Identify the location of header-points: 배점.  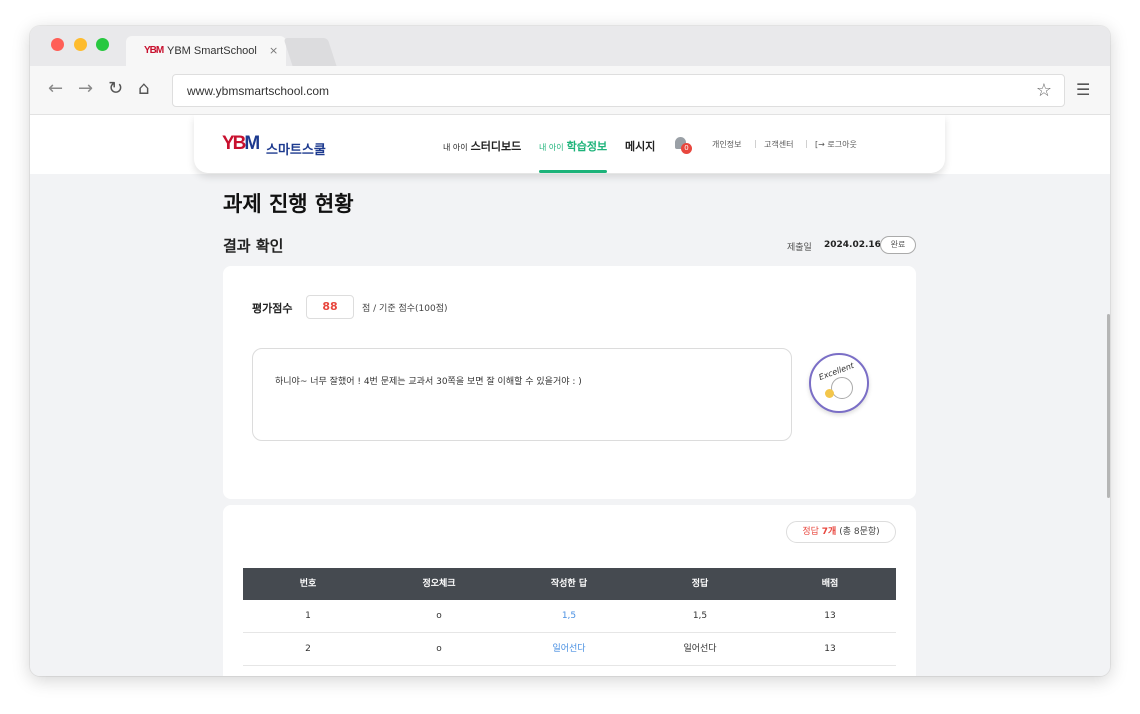
(830, 584).